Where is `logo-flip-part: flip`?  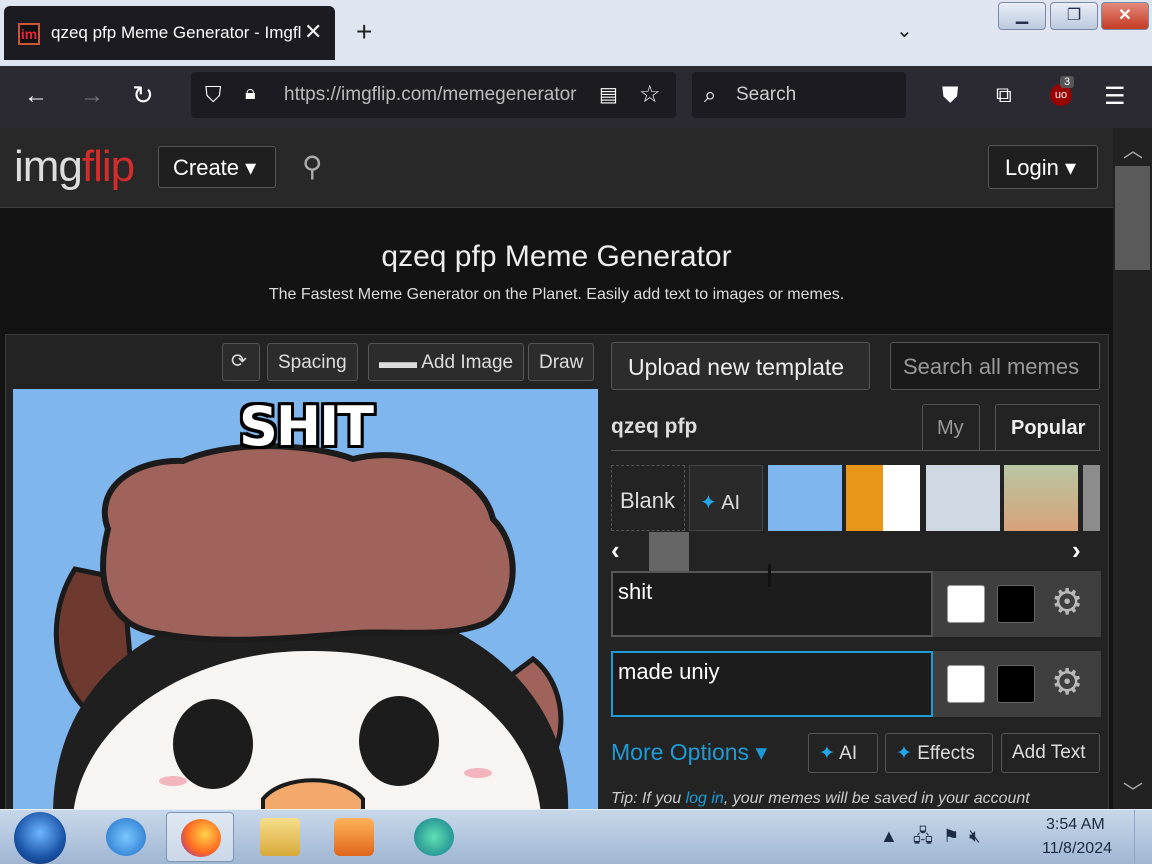
logo-flip-part: flip is located at coordinates (108, 166).